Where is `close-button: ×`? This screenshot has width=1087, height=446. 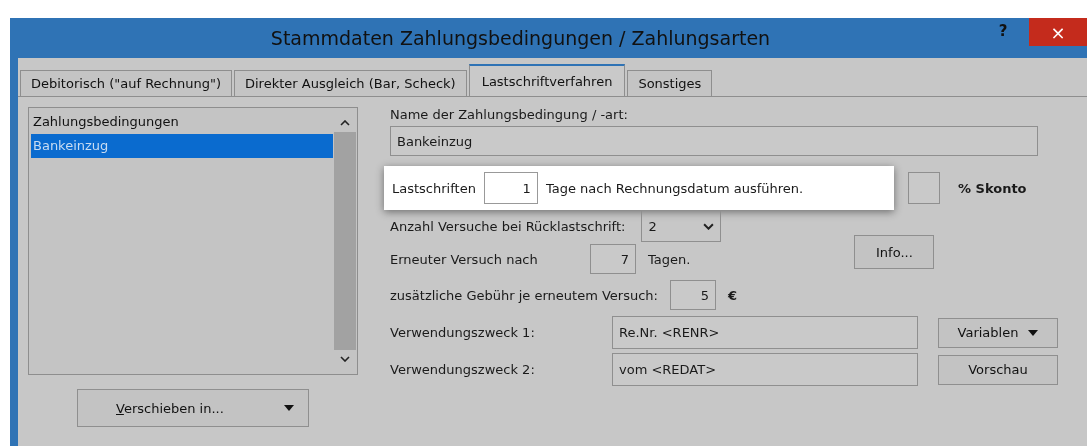
close-button: × is located at coordinates (1058, 32).